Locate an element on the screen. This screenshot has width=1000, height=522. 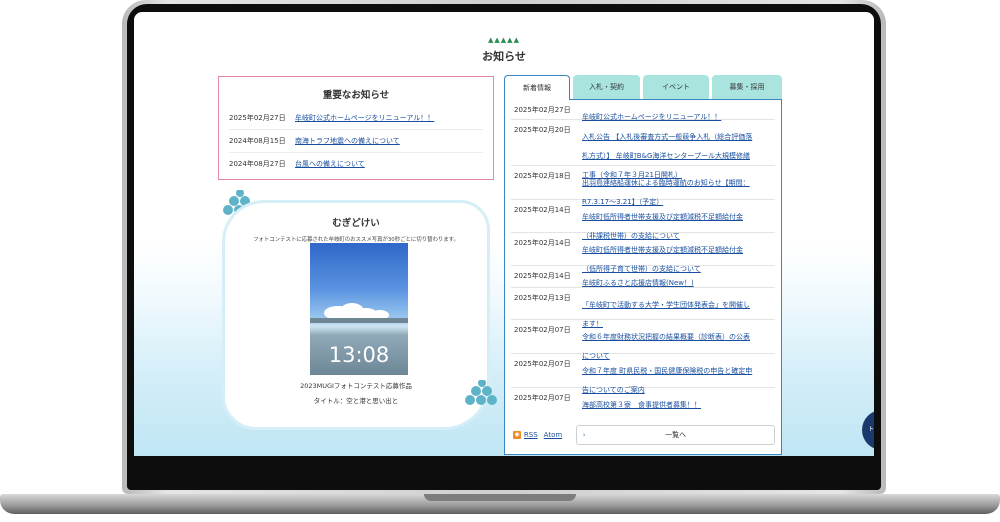
clock-time: 13:08 is located at coordinates (359, 355).